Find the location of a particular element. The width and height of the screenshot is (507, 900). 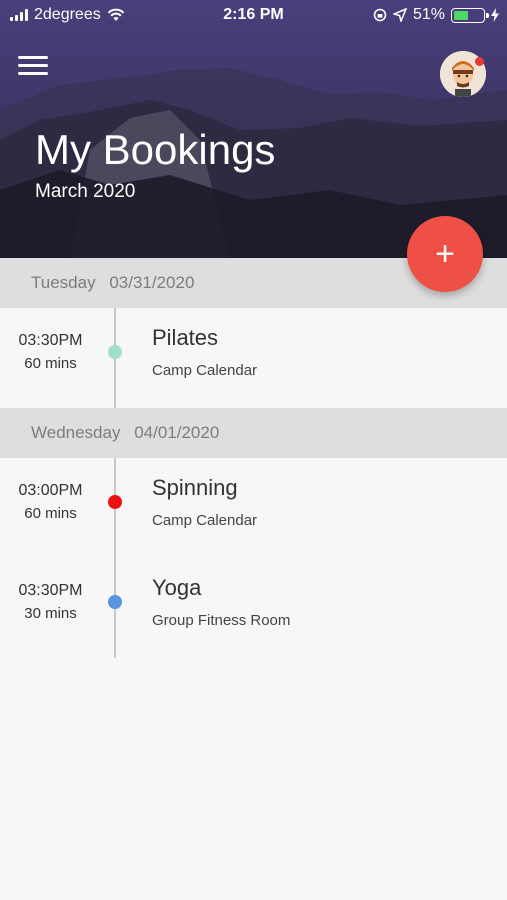

booking-name: Spinning is located at coordinates (195, 487).